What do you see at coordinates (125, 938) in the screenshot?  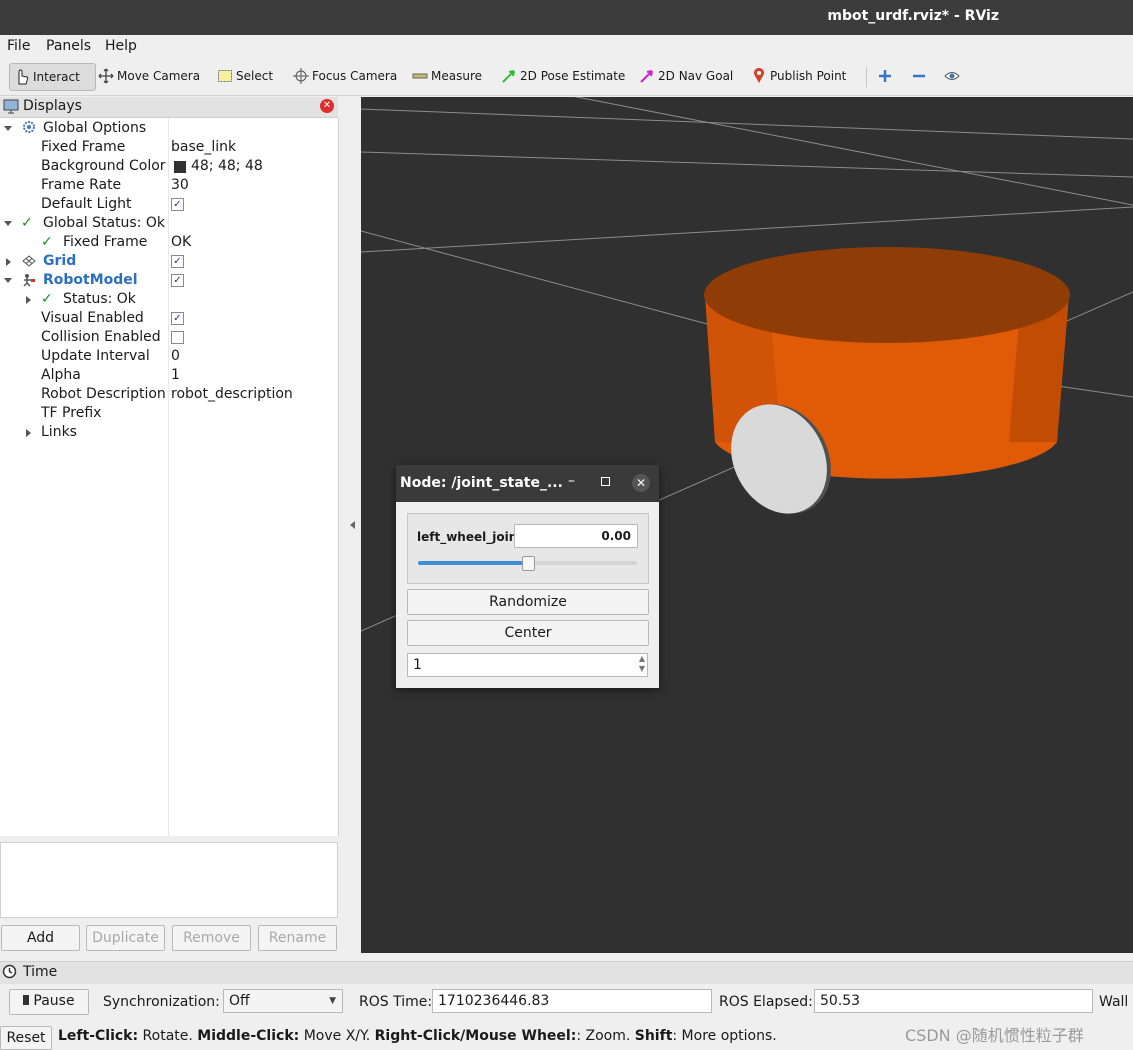 I see `duplicate-display-button: Duplicate` at bounding box center [125, 938].